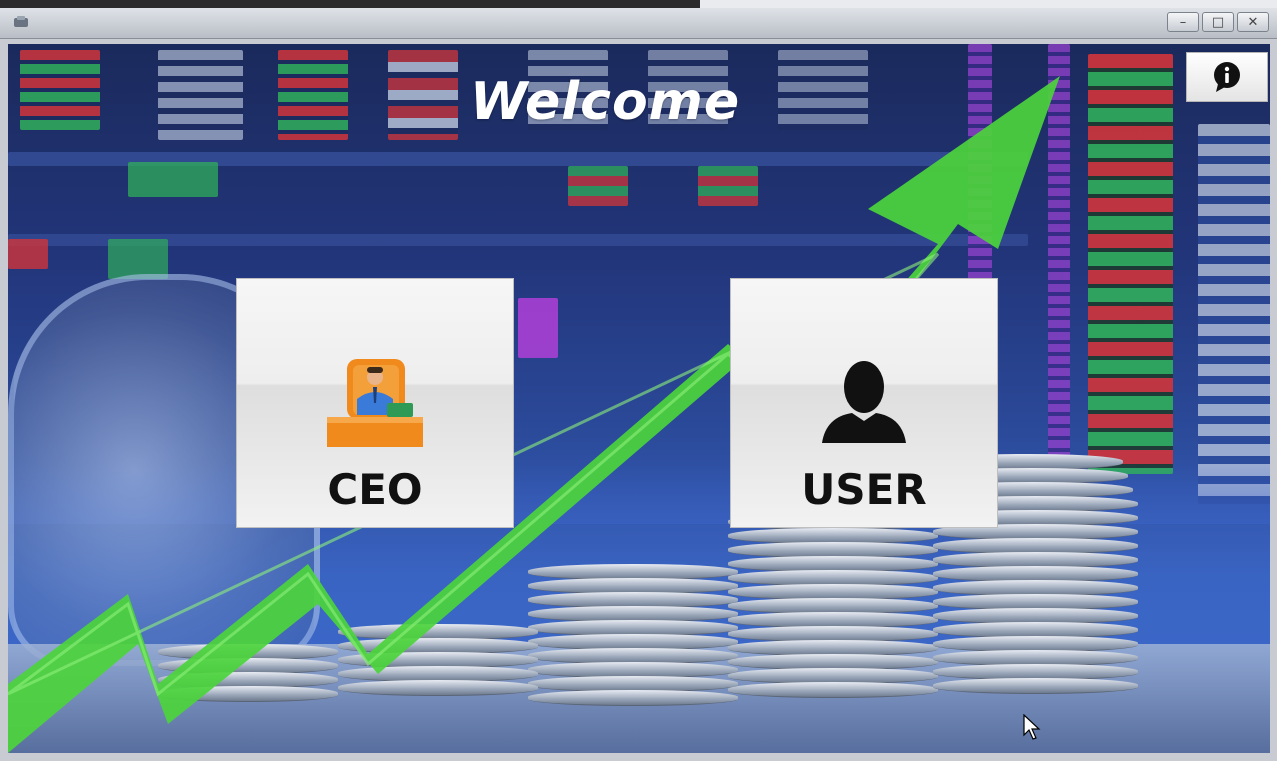 This screenshot has height=761, width=1277. I want to click on ceo-tile-button: CEO, so click(375, 403).